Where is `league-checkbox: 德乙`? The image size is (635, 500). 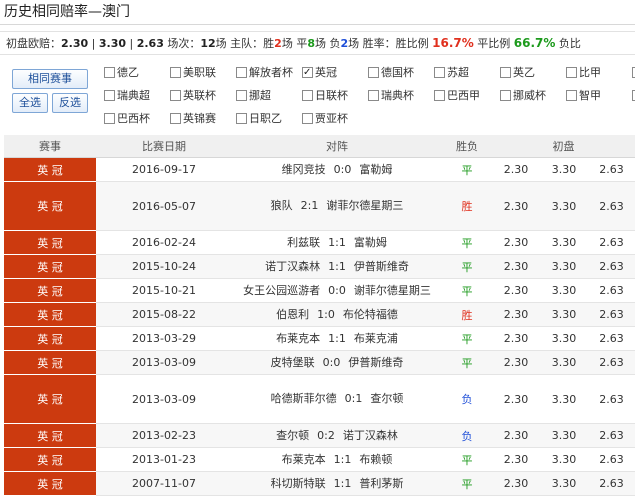
league-checkbox: 德乙 is located at coordinates (121, 73).